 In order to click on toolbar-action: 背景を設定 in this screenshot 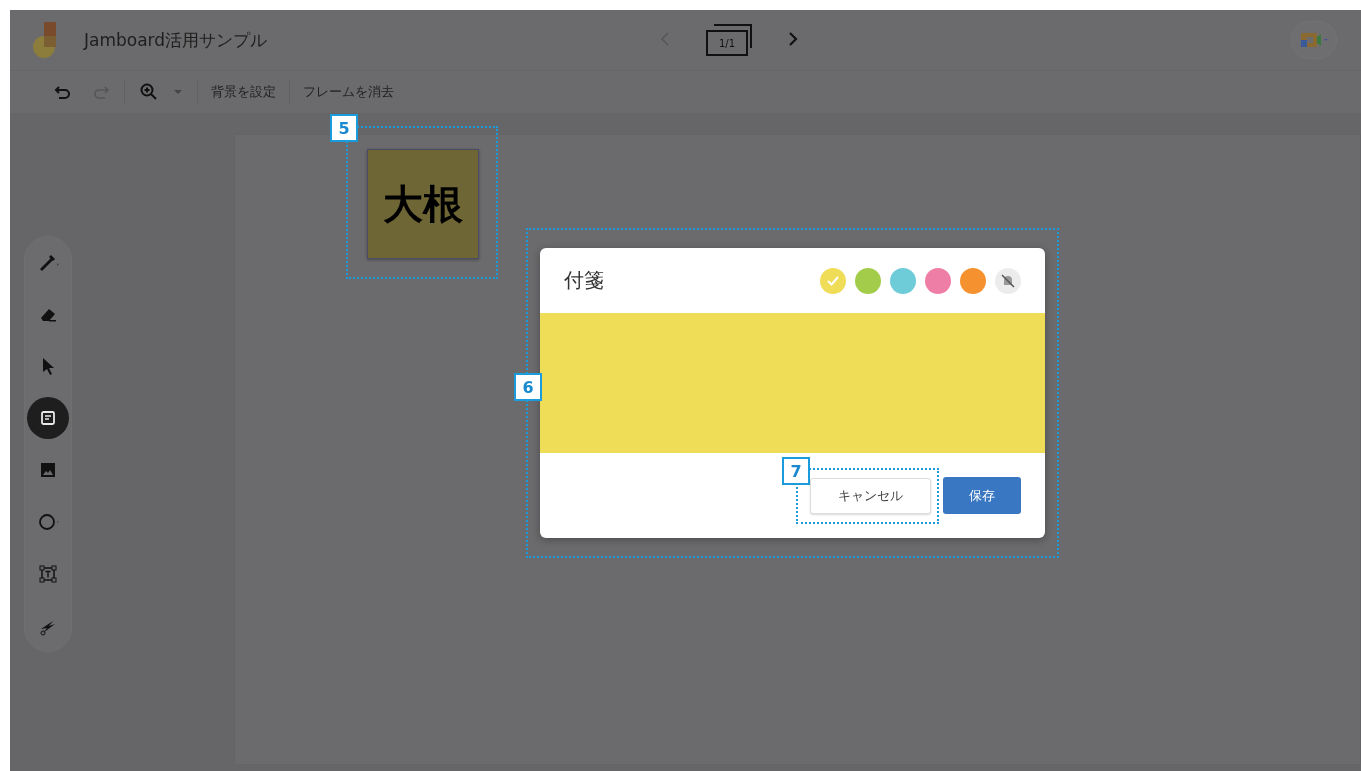, I will do `click(243, 92)`.